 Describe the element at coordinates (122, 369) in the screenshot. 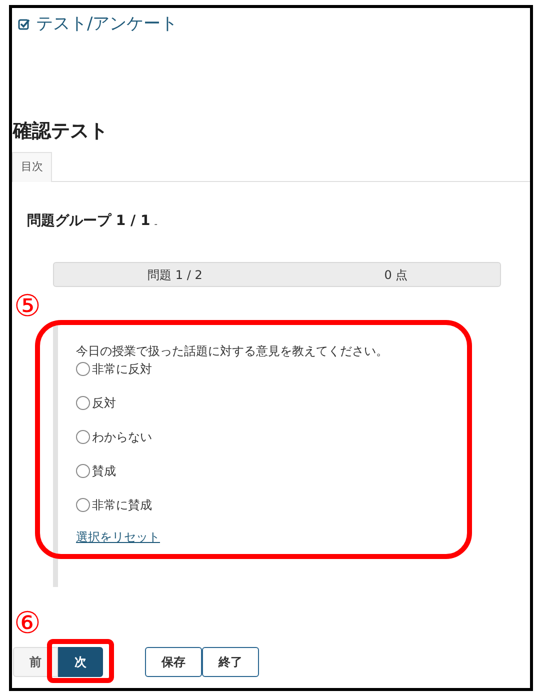

I see `option-label: 非常に反対` at that location.